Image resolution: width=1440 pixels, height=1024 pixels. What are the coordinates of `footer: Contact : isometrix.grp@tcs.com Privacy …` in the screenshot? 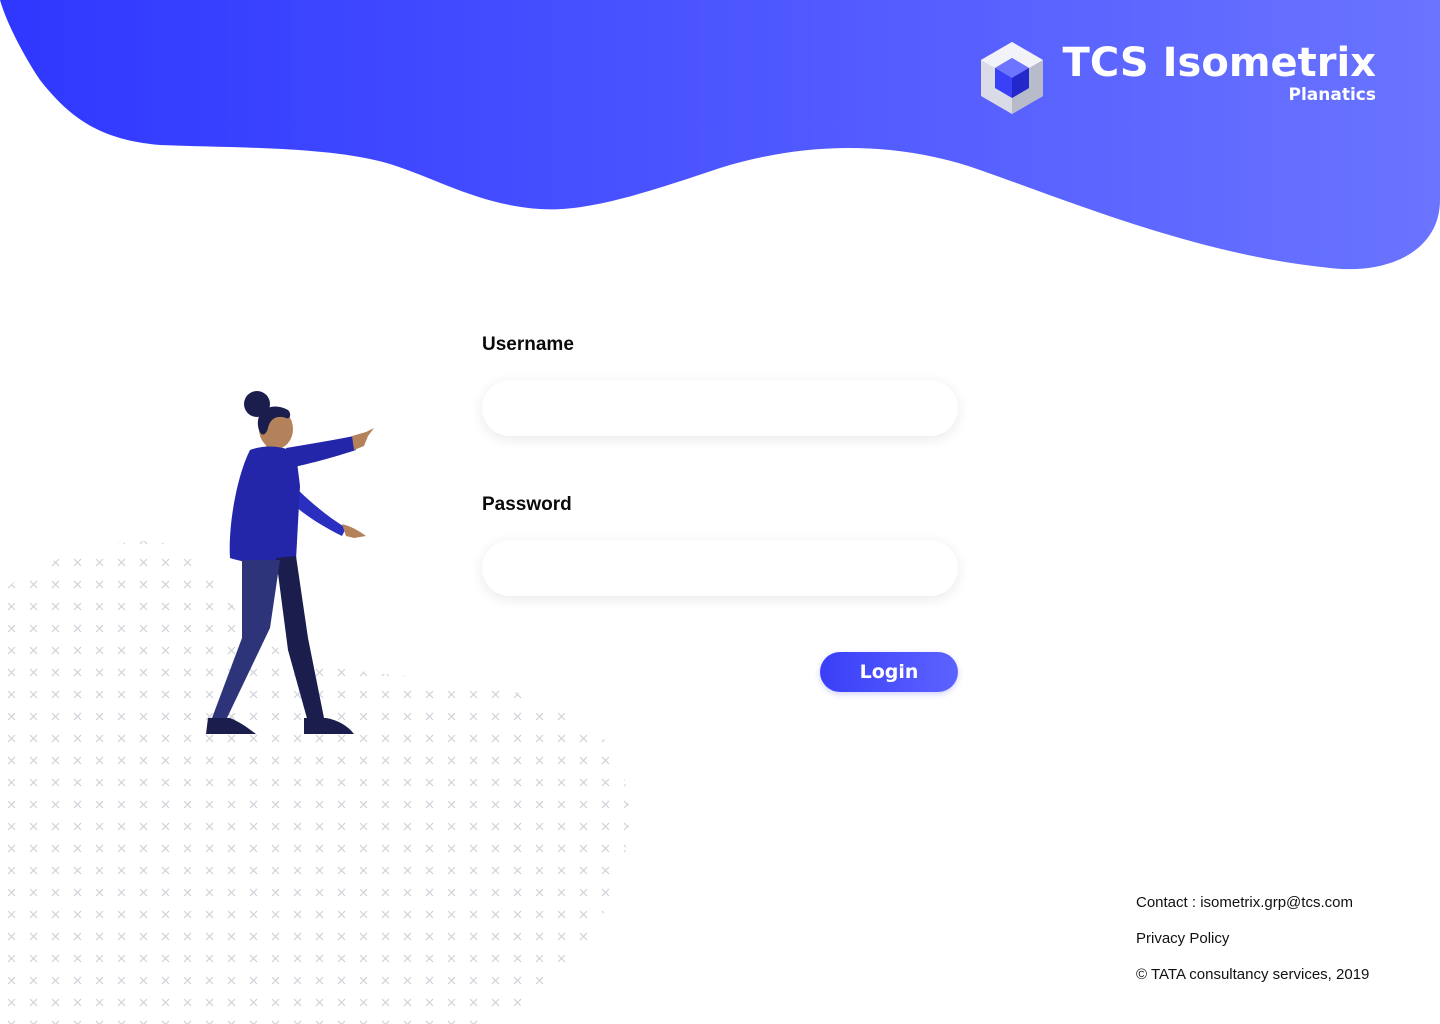 It's located at (1252, 947).